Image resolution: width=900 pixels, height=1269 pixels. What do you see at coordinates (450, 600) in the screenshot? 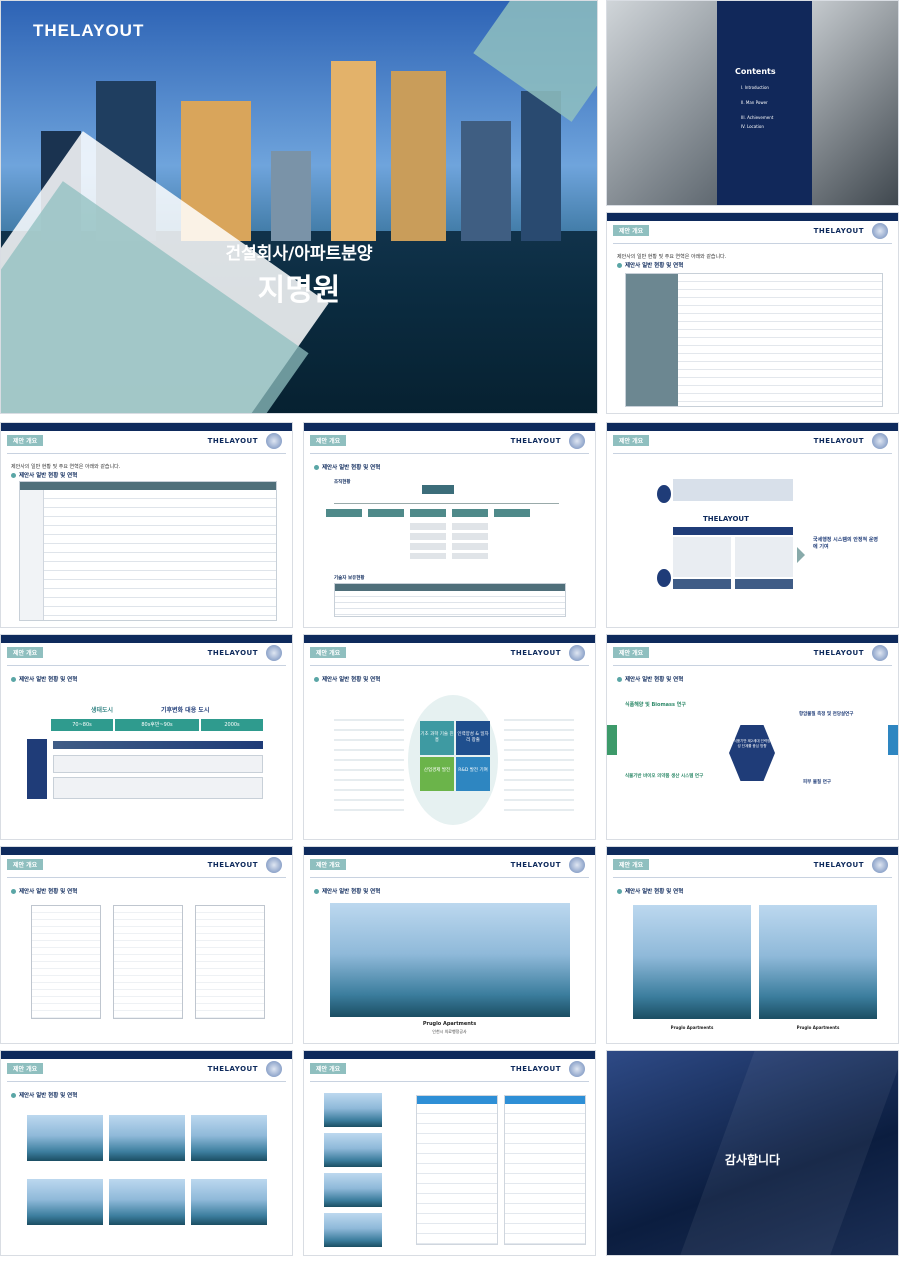
I see `staff-table` at bounding box center [450, 600].